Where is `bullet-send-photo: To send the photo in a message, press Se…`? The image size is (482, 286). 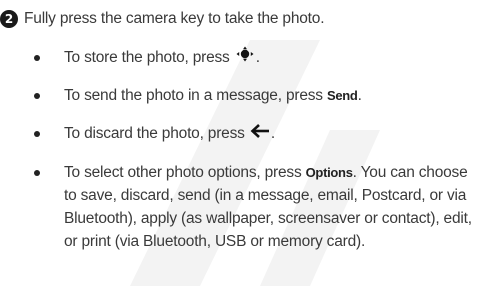 bullet-send-photo: To send the photo in a message, press Se… is located at coordinates (256, 95).